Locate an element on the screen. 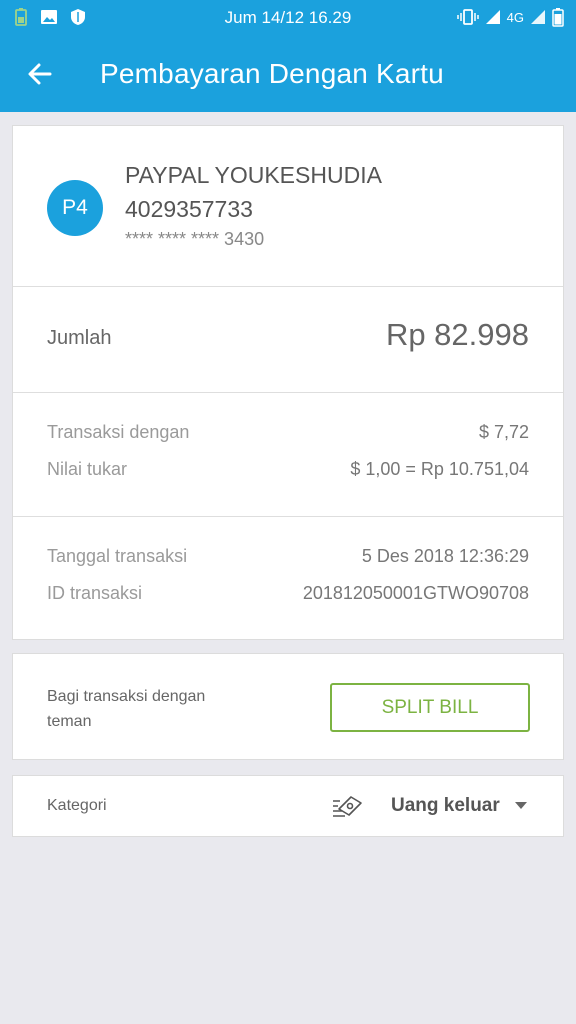  amount-section: Jumlah Rp 82.998 is located at coordinates (288, 340).